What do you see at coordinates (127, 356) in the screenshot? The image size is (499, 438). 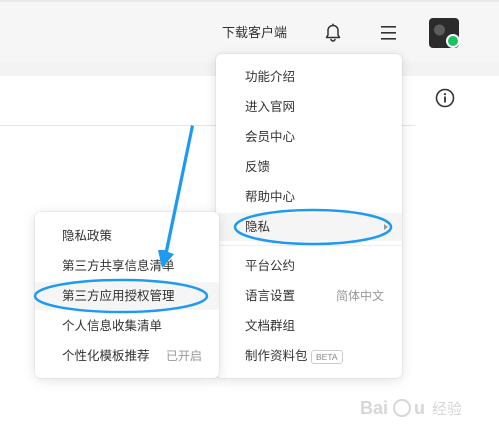 I see `submenu-item-personalized-template: 个性化模板推荐 已开启` at bounding box center [127, 356].